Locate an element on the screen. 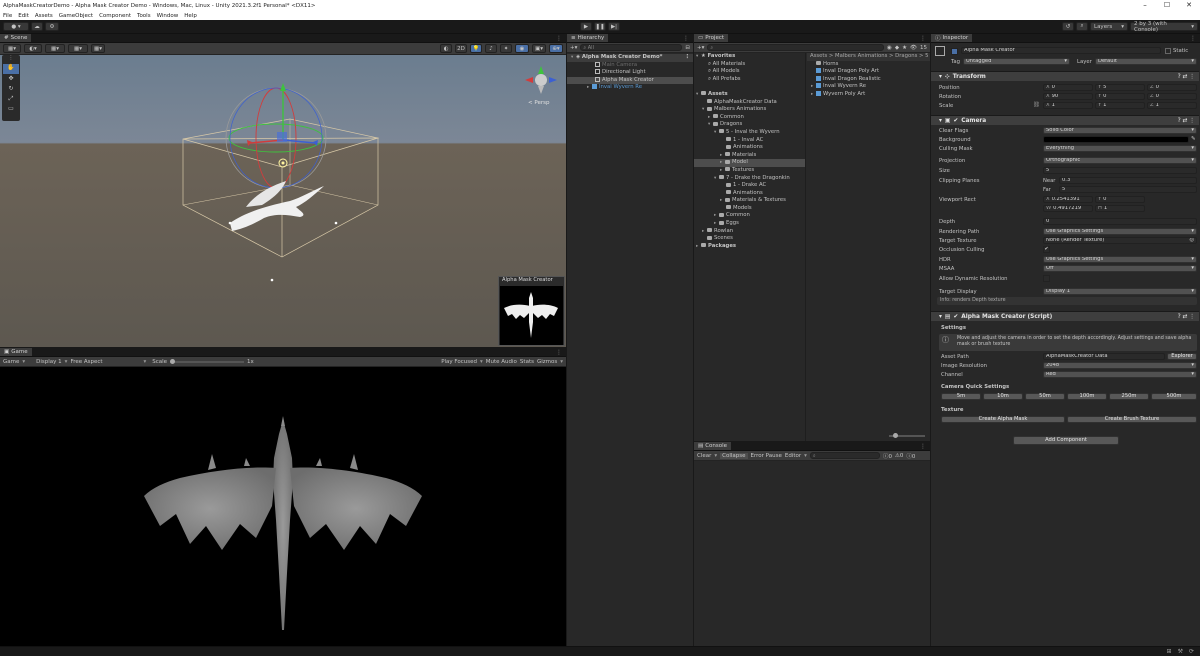  tree-item: ▾ 5 - Inval the Wyvern is located at coordinates (749, 133).